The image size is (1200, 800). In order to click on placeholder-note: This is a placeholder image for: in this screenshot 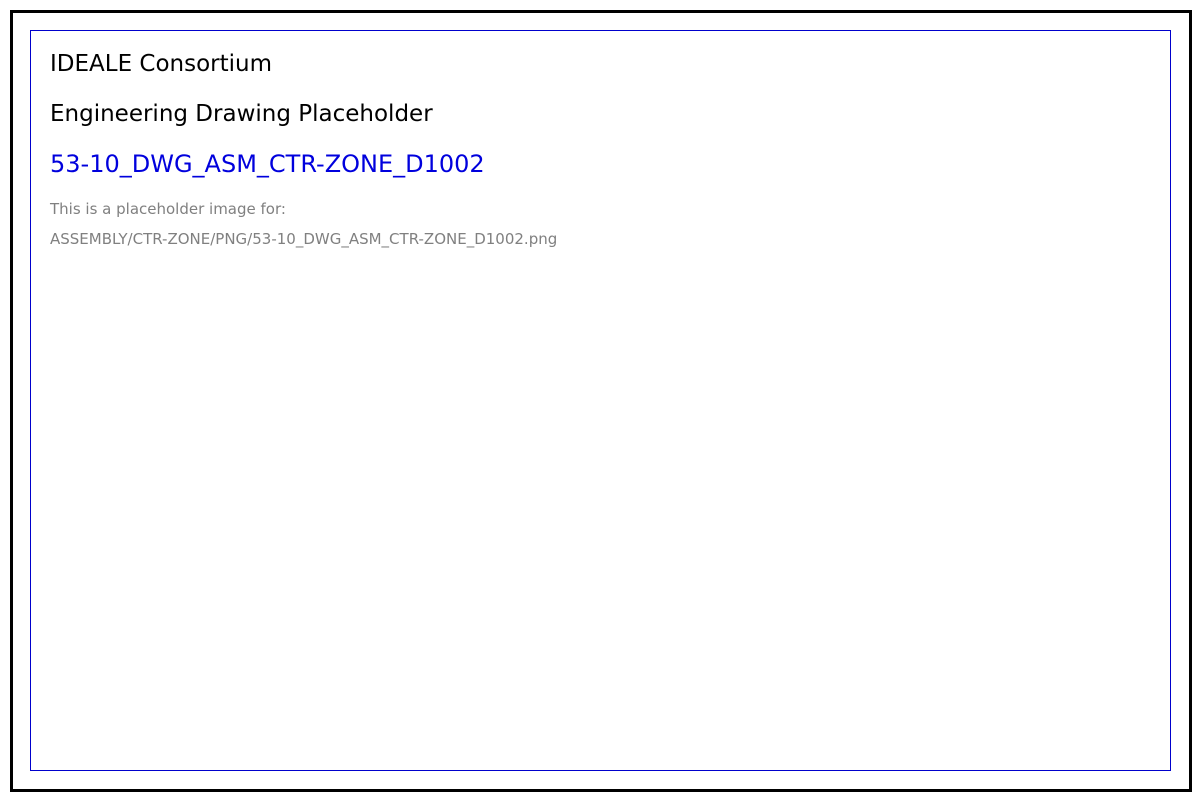, I will do `click(168, 209)`.